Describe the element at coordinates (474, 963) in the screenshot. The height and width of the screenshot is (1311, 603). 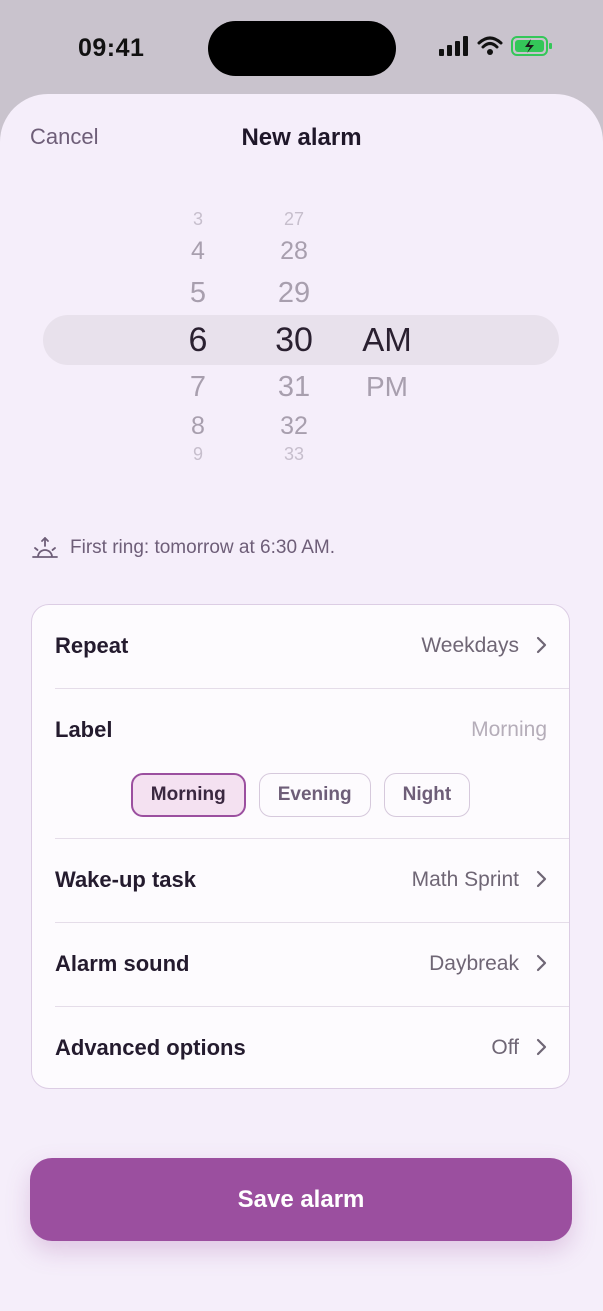
I see `alarm-sound-value: Daybreak` at that location.